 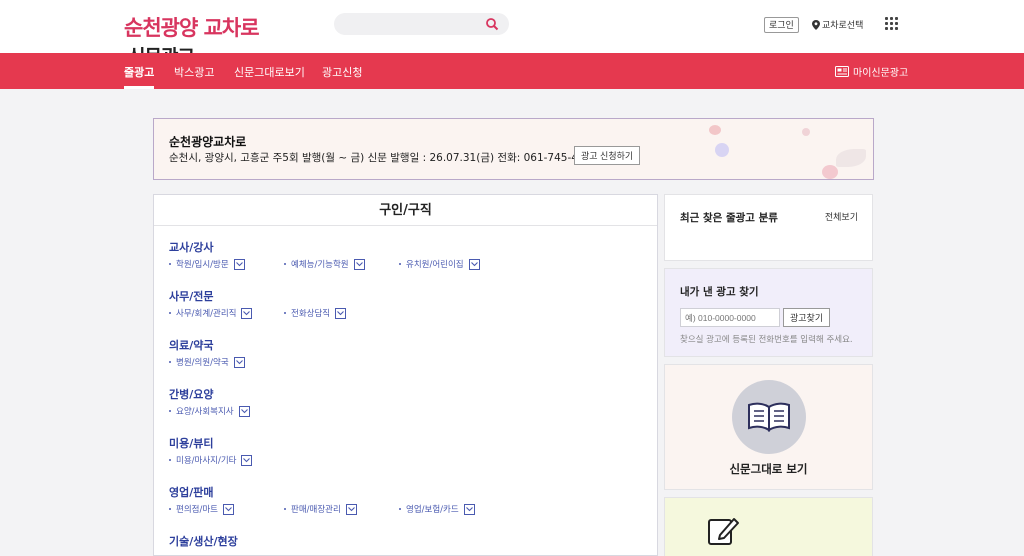 What do you see at coordinates (211, 460) in the screenshot?
I see `subcategory-item: 미용/마사지/기타` at bounding box center [211, 460].